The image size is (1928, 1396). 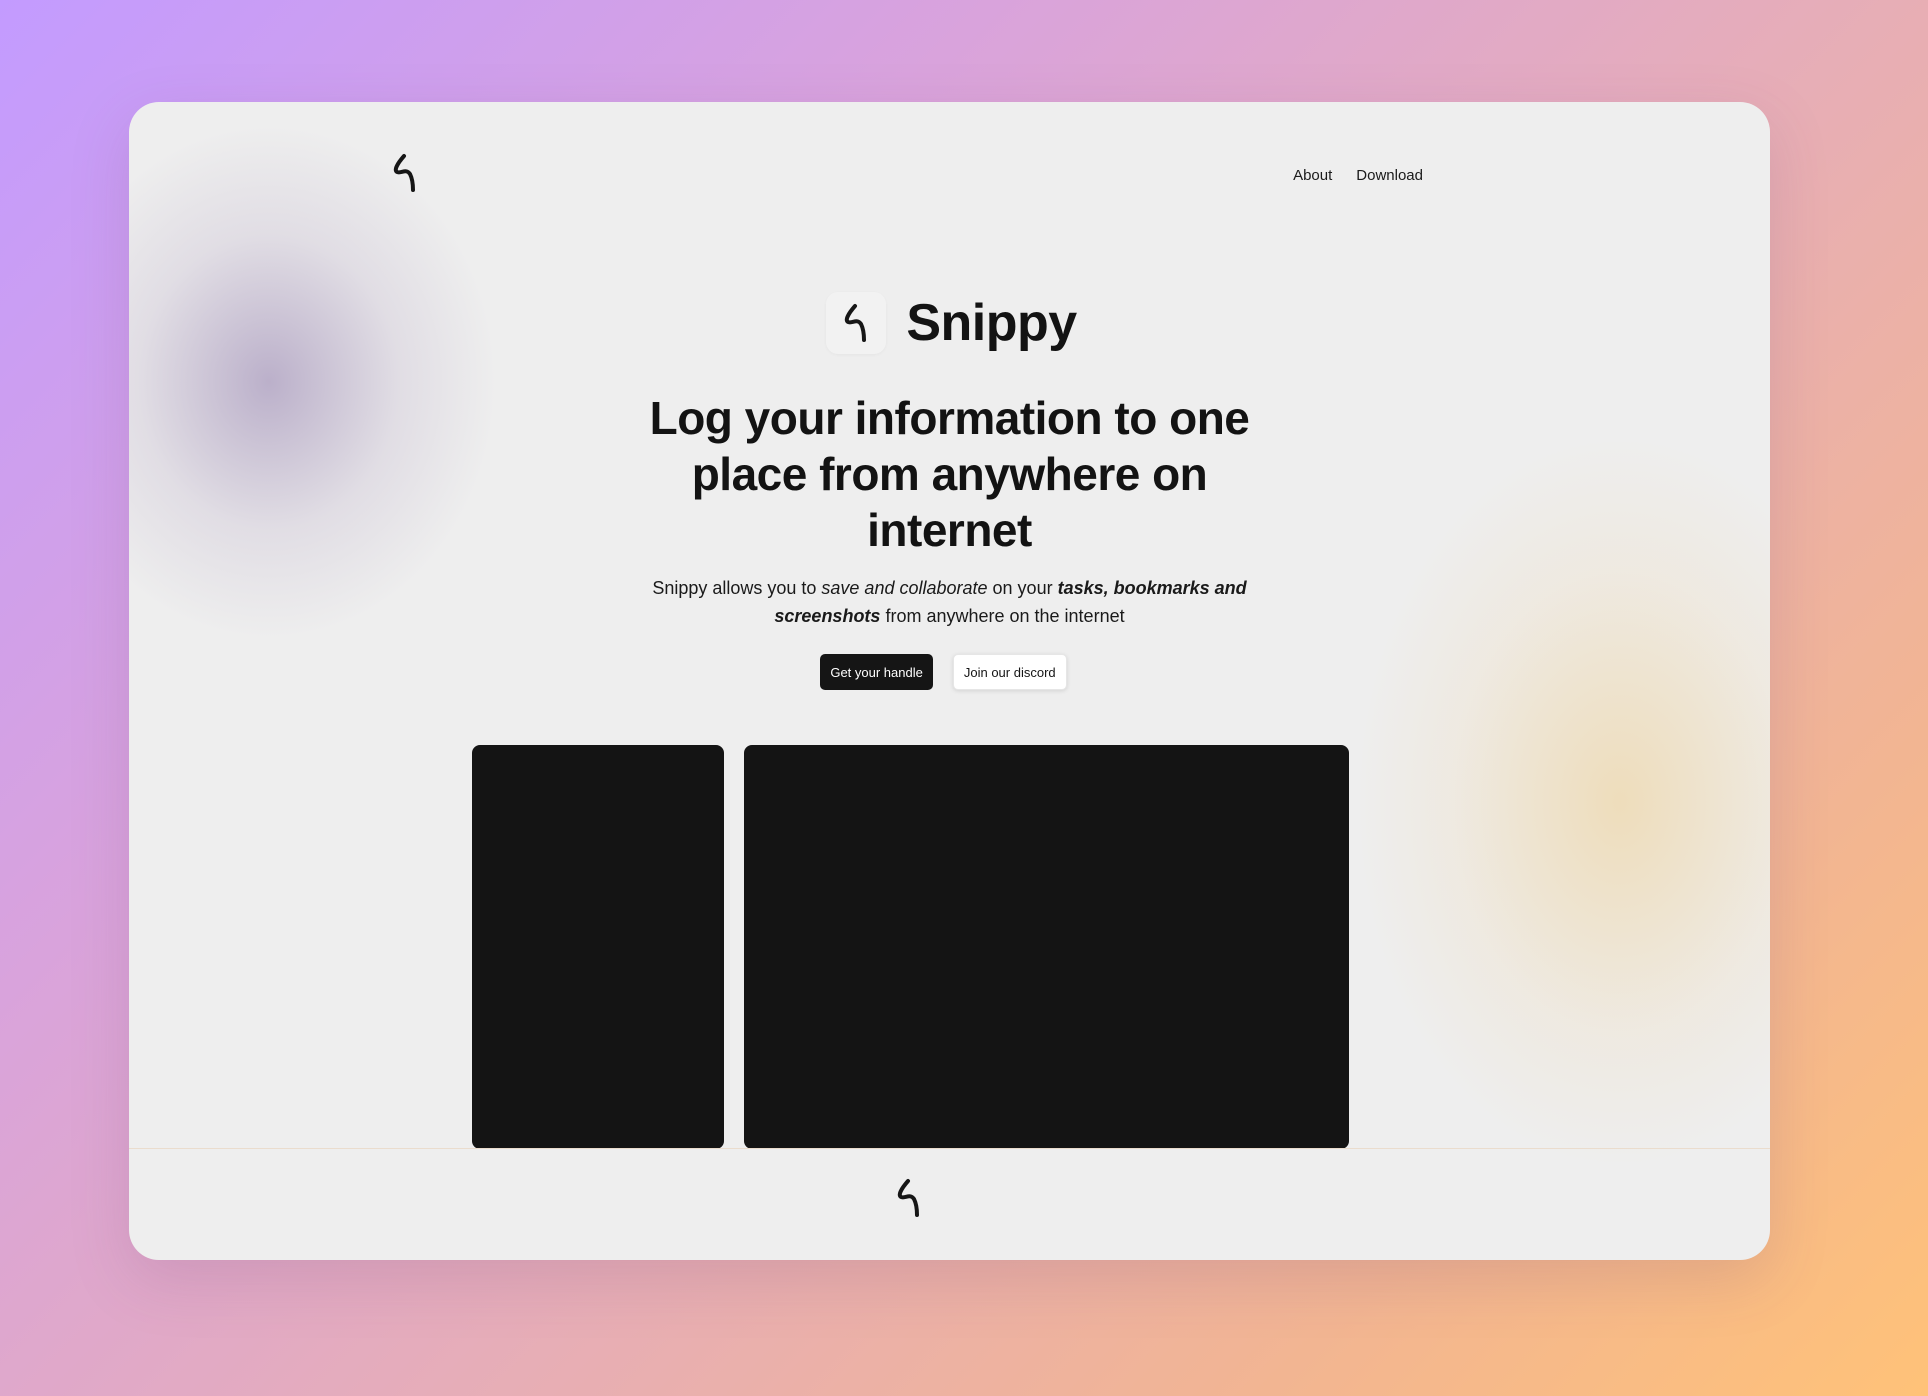 What do you see at coordinates (1009, 672) in the screenshot?
I see `join-discord-button: Join our discord` at bounding box center [1009, 672].